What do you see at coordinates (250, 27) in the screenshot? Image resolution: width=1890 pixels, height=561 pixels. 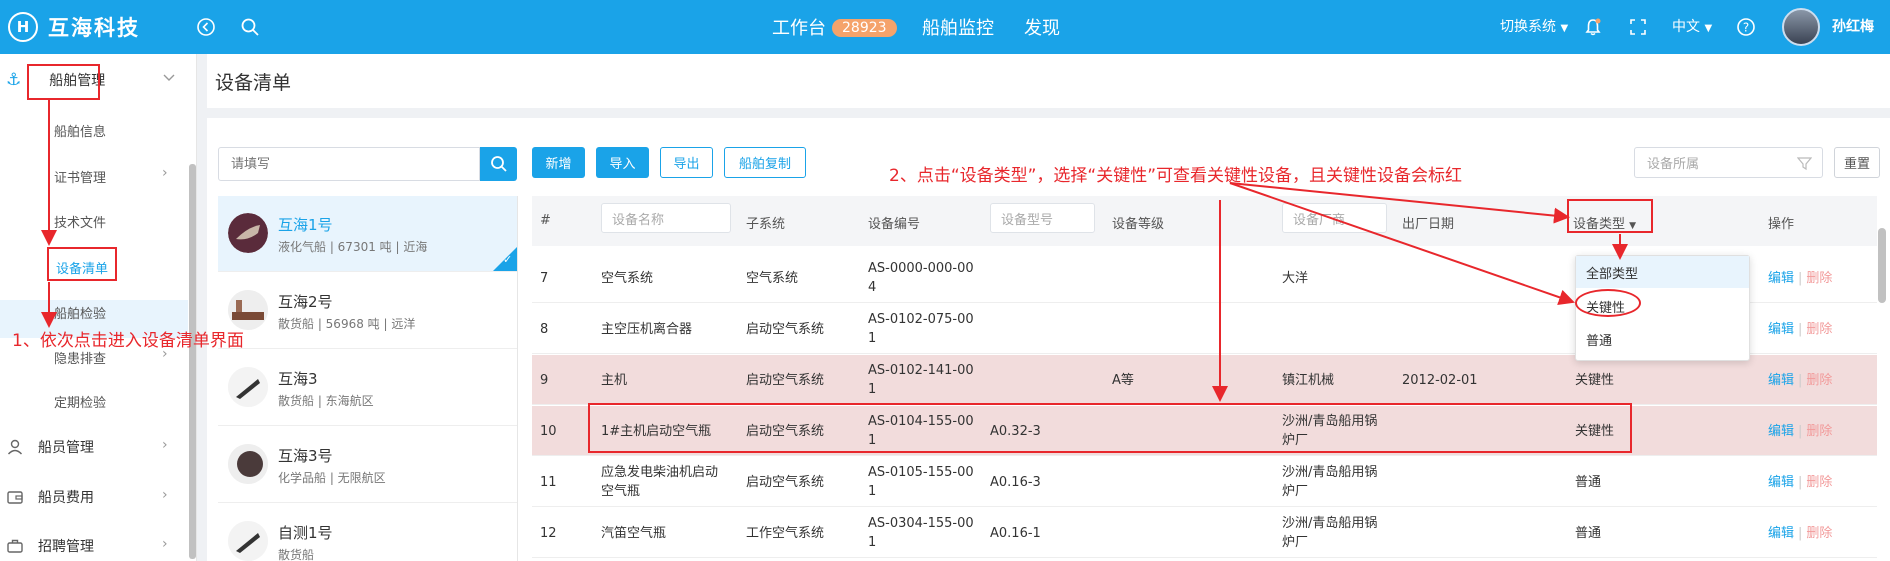 I see `search-icon` at bounding box center [250, 27].